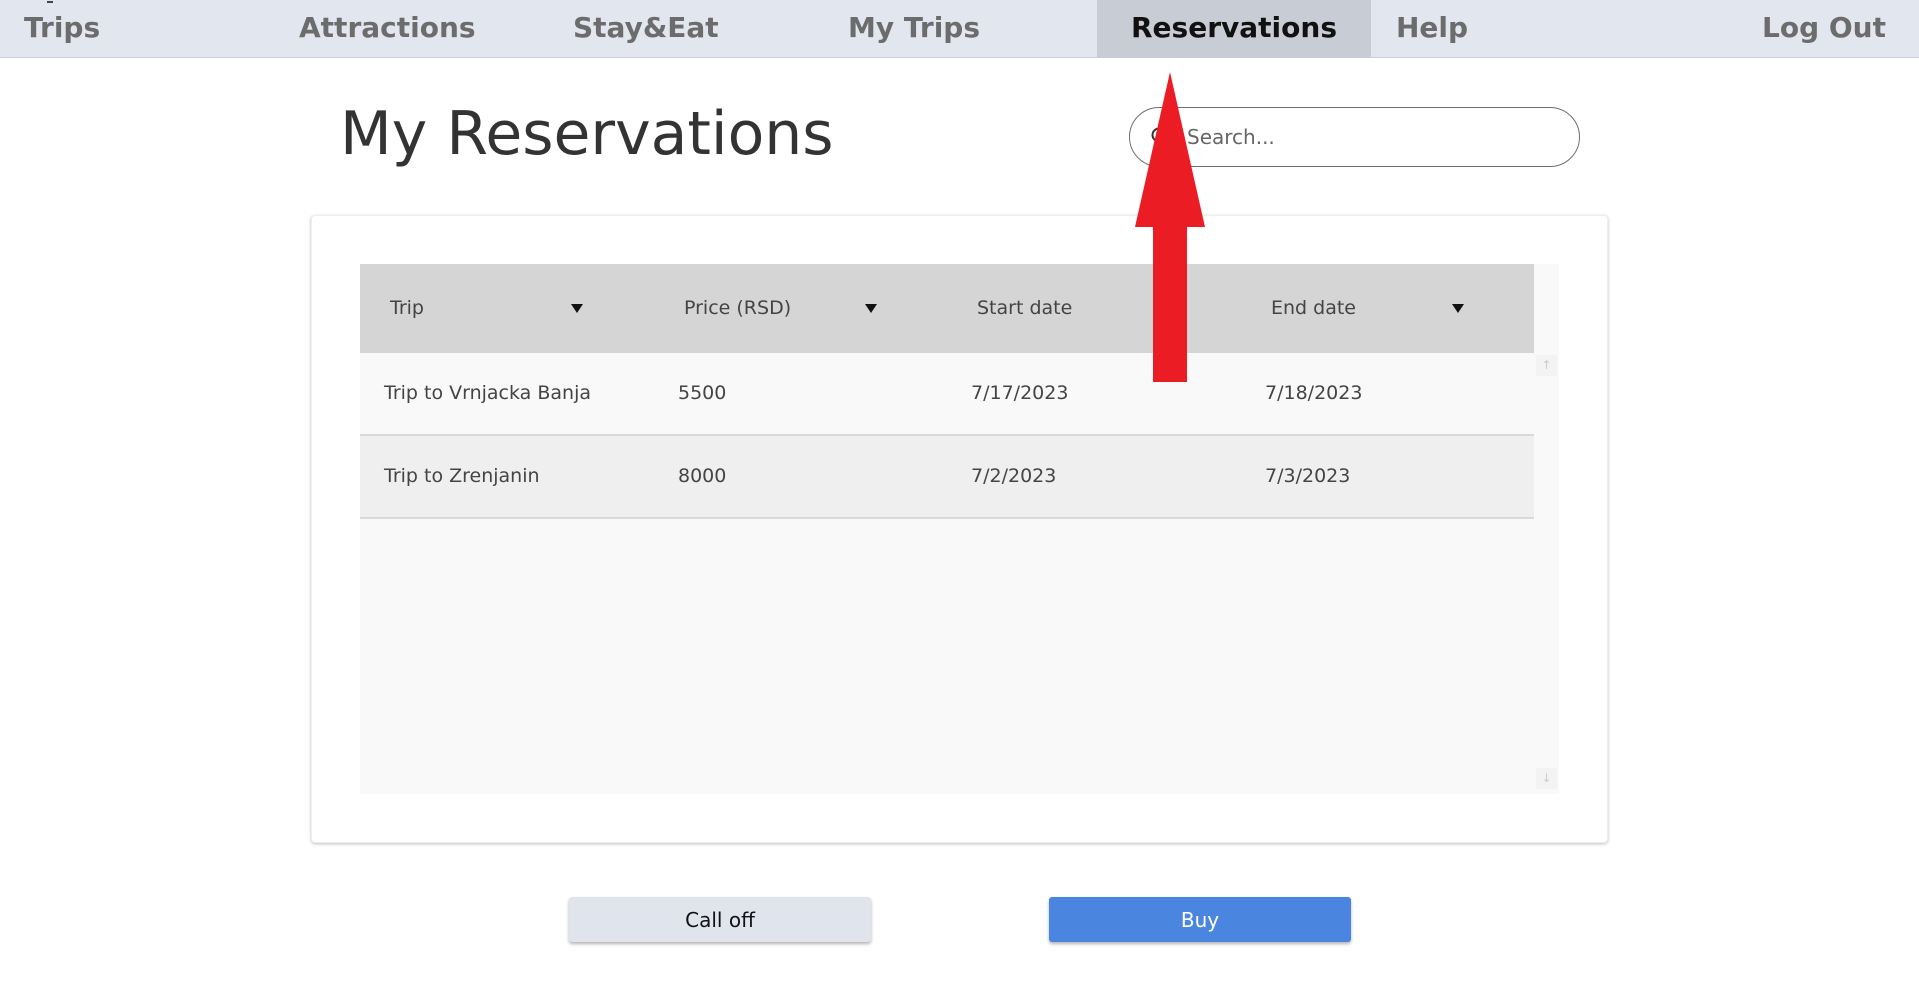  I want to click on cell-start-date: 7/2/2023, so click(1014, 476).